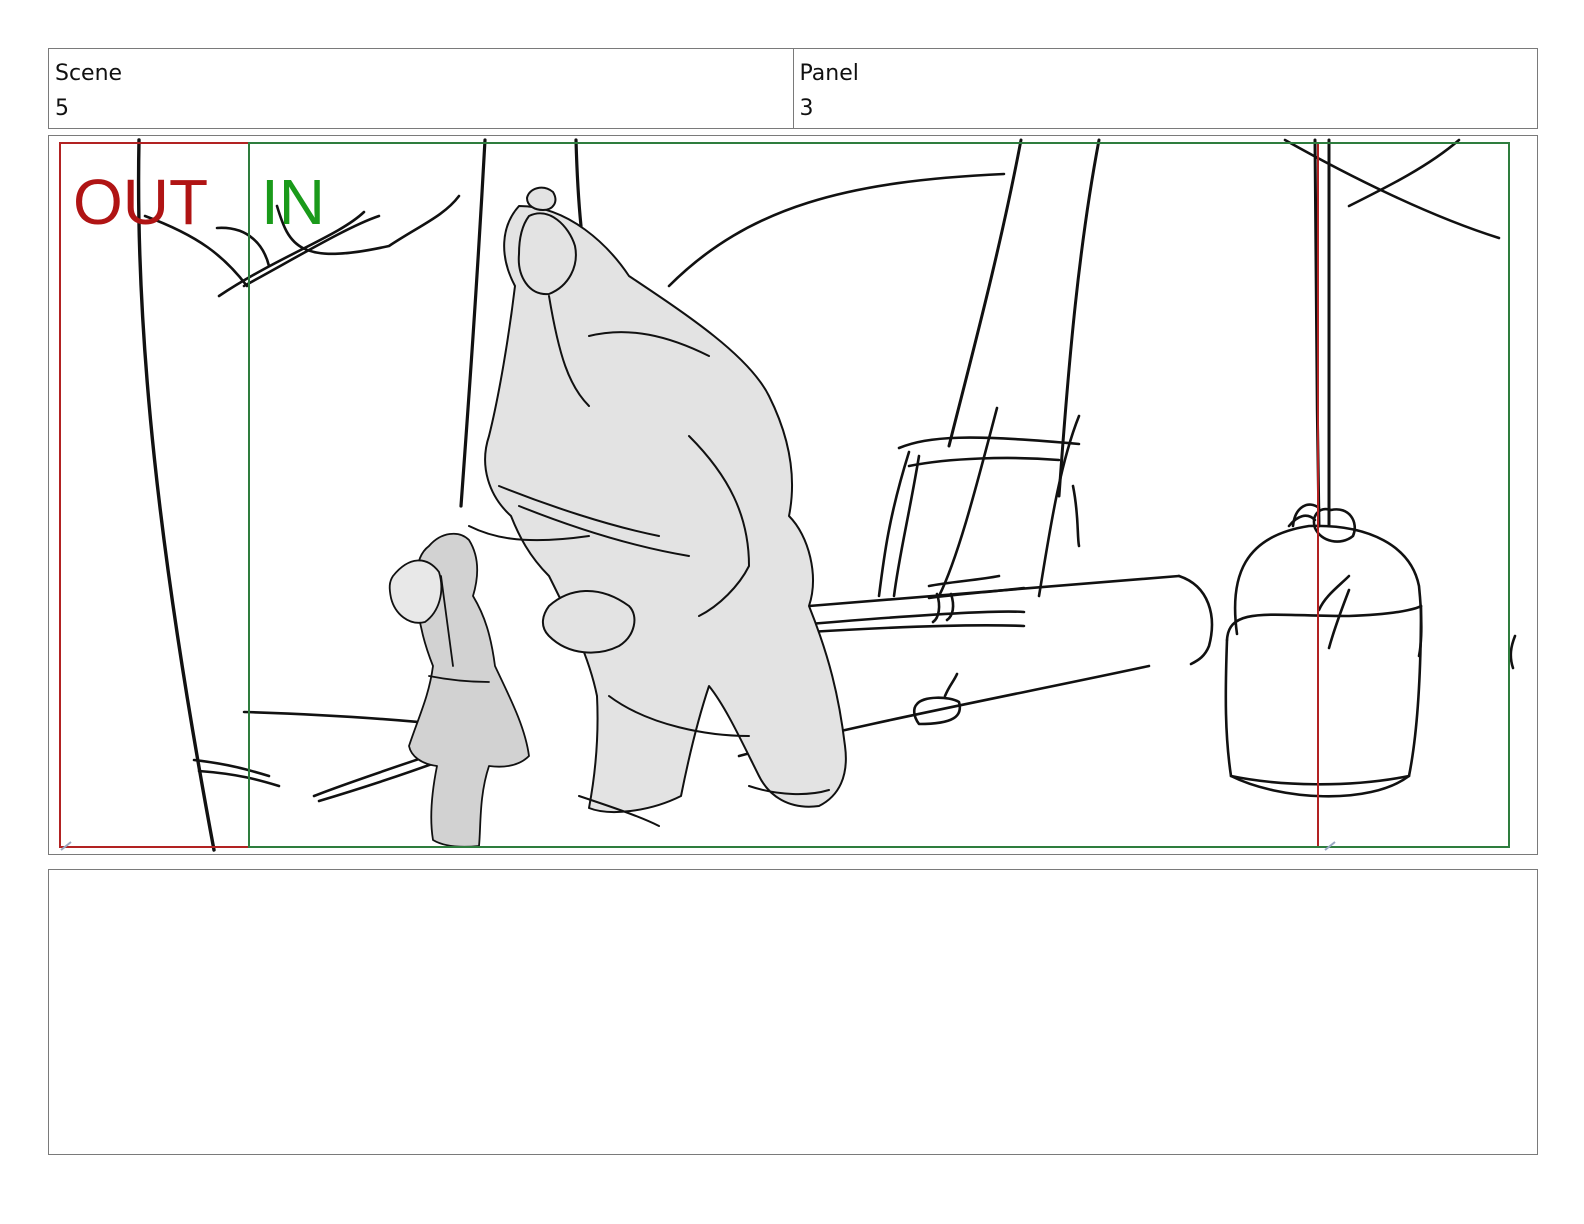  What do you see at coordinates (293, 202) in the screenshot?
I see `in-label: IN` at bounding box center [293, 202].